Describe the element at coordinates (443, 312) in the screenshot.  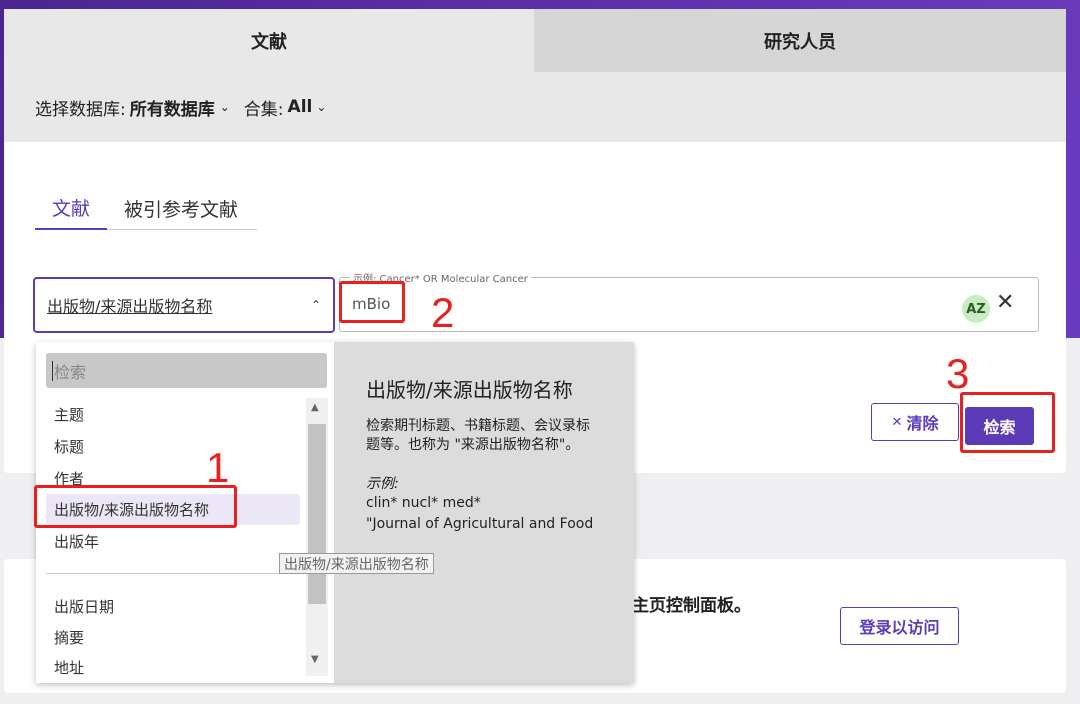
I see `annotation-number-2: 2` at that location.